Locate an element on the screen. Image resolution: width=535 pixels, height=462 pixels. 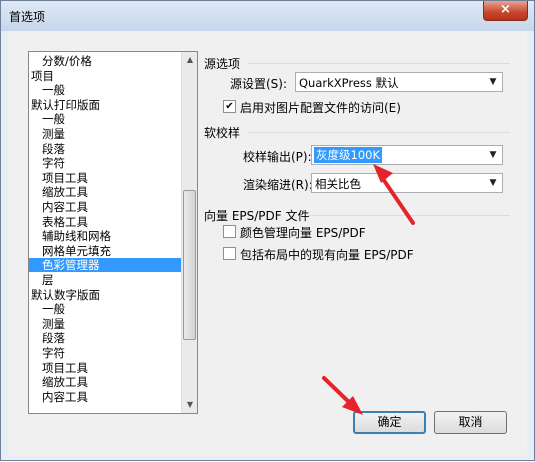
scroll-down-icon: ▼ is located at coordinates (189, 405).